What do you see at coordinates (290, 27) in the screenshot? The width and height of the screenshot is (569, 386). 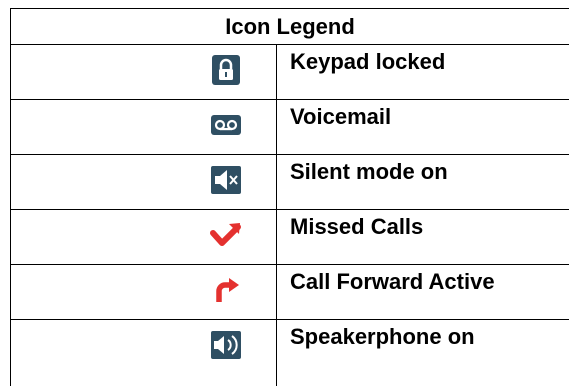 I see `legend-title: Icon Legend` at bounding box center [290, 27].